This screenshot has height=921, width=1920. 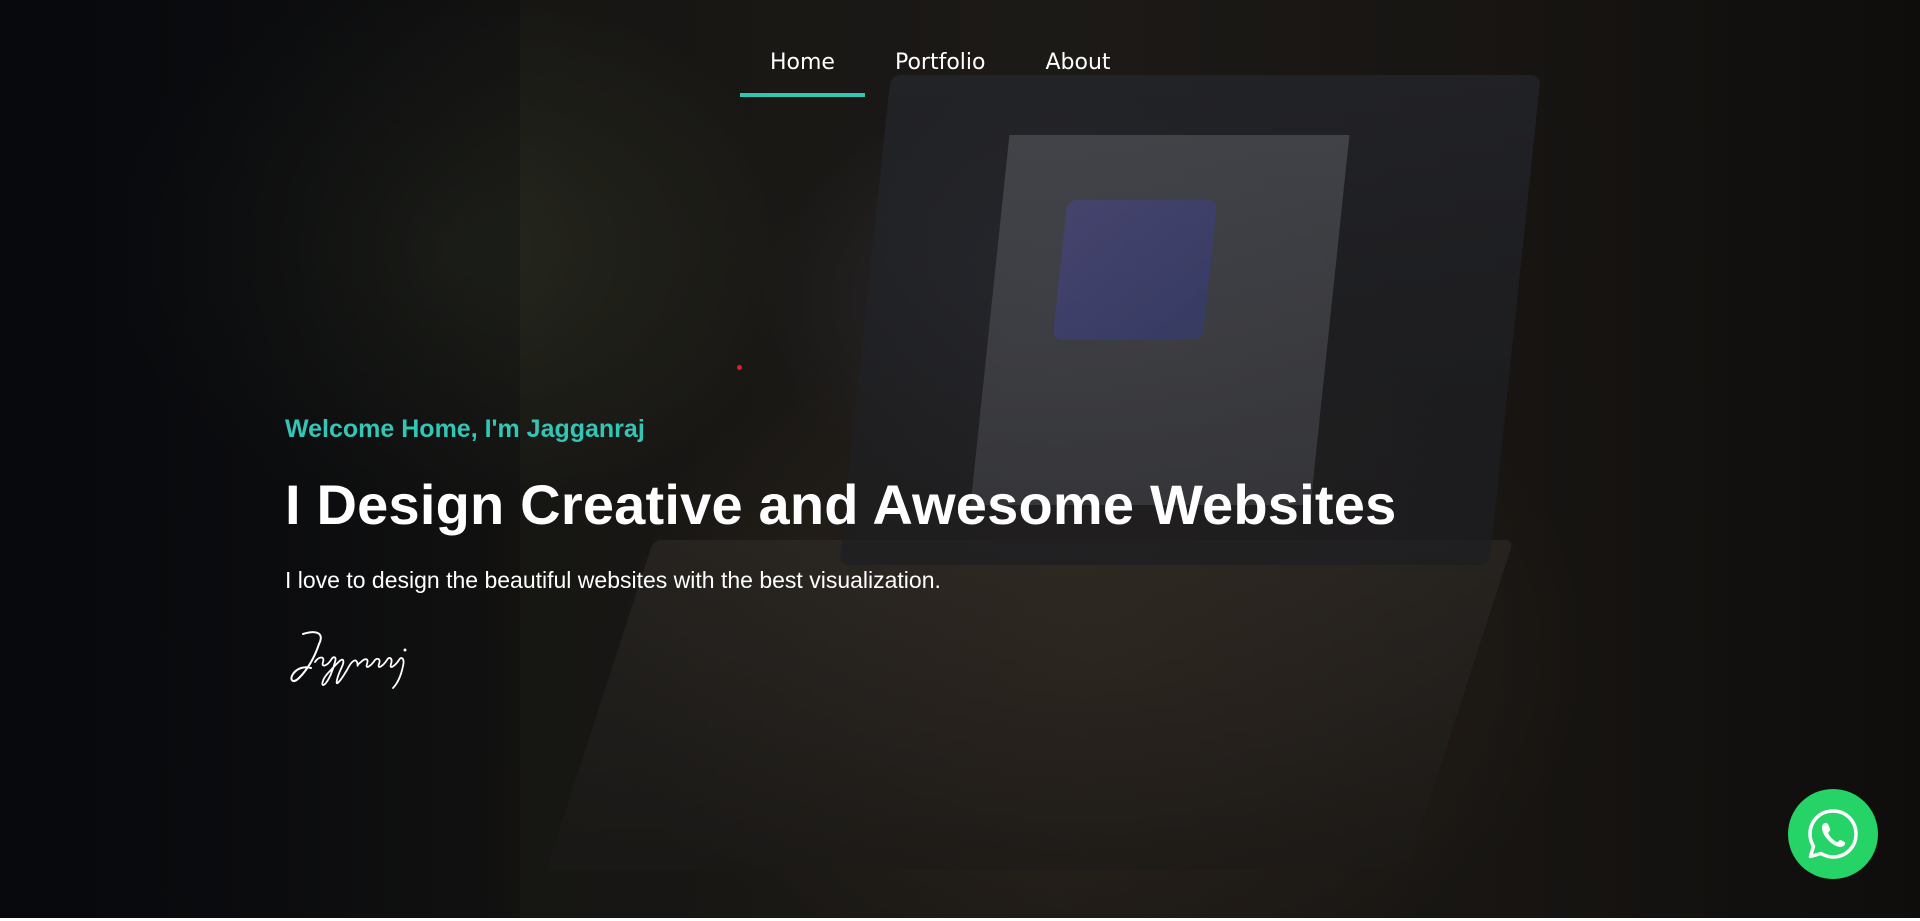 What do you see at coordinates (1077, 70) in the screenshot?
I see `nav-about: About` at bounding box center [1077, 70].